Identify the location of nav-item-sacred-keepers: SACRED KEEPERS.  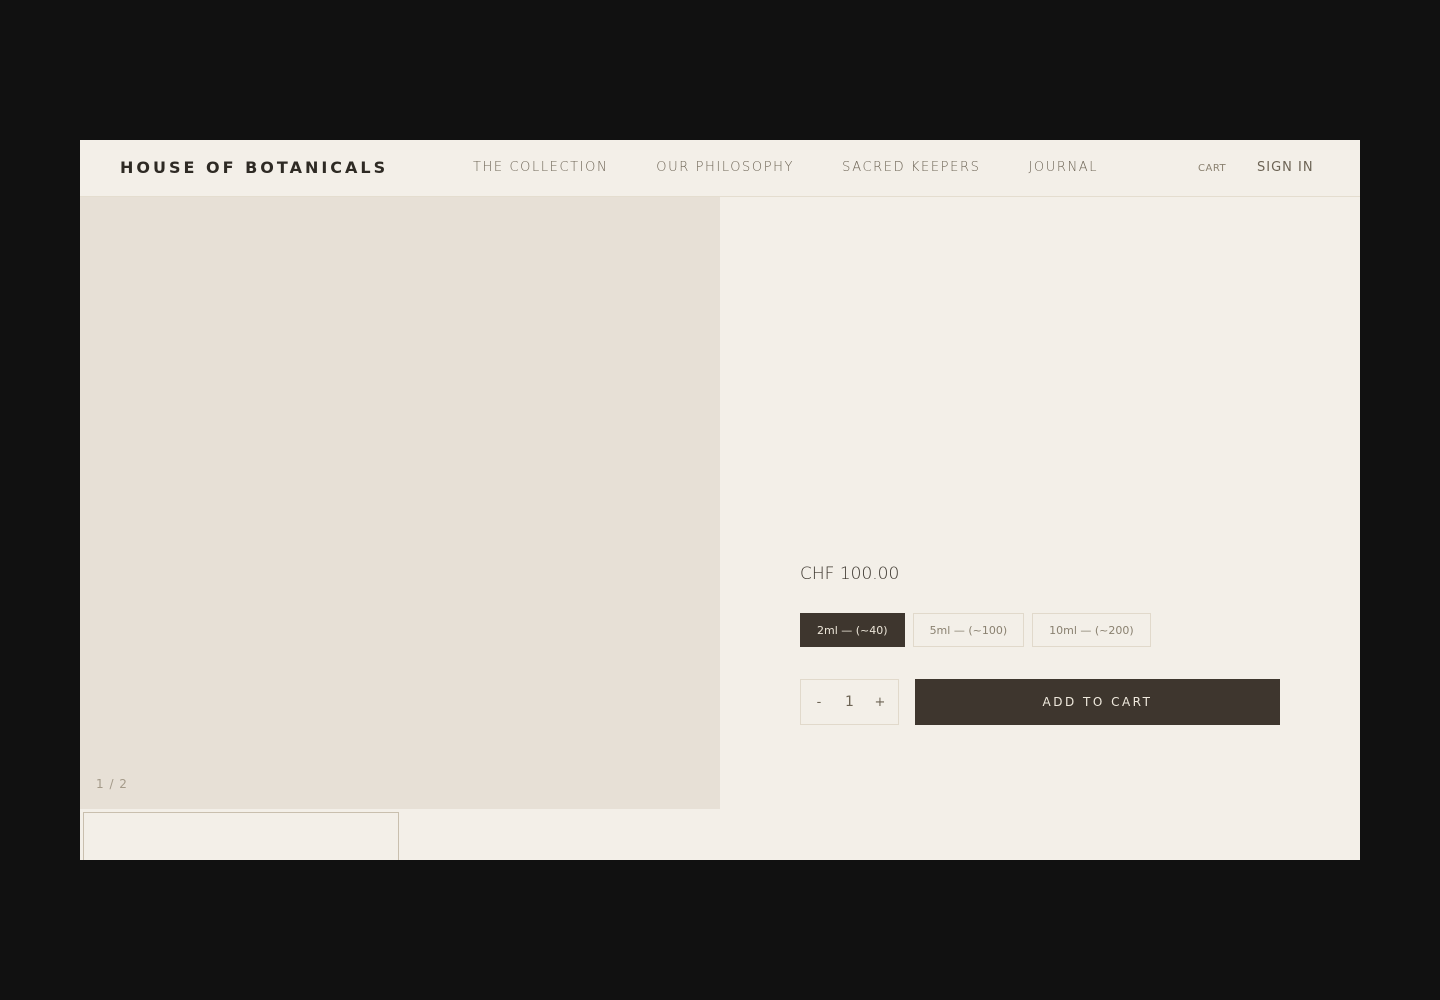
(911, 167).